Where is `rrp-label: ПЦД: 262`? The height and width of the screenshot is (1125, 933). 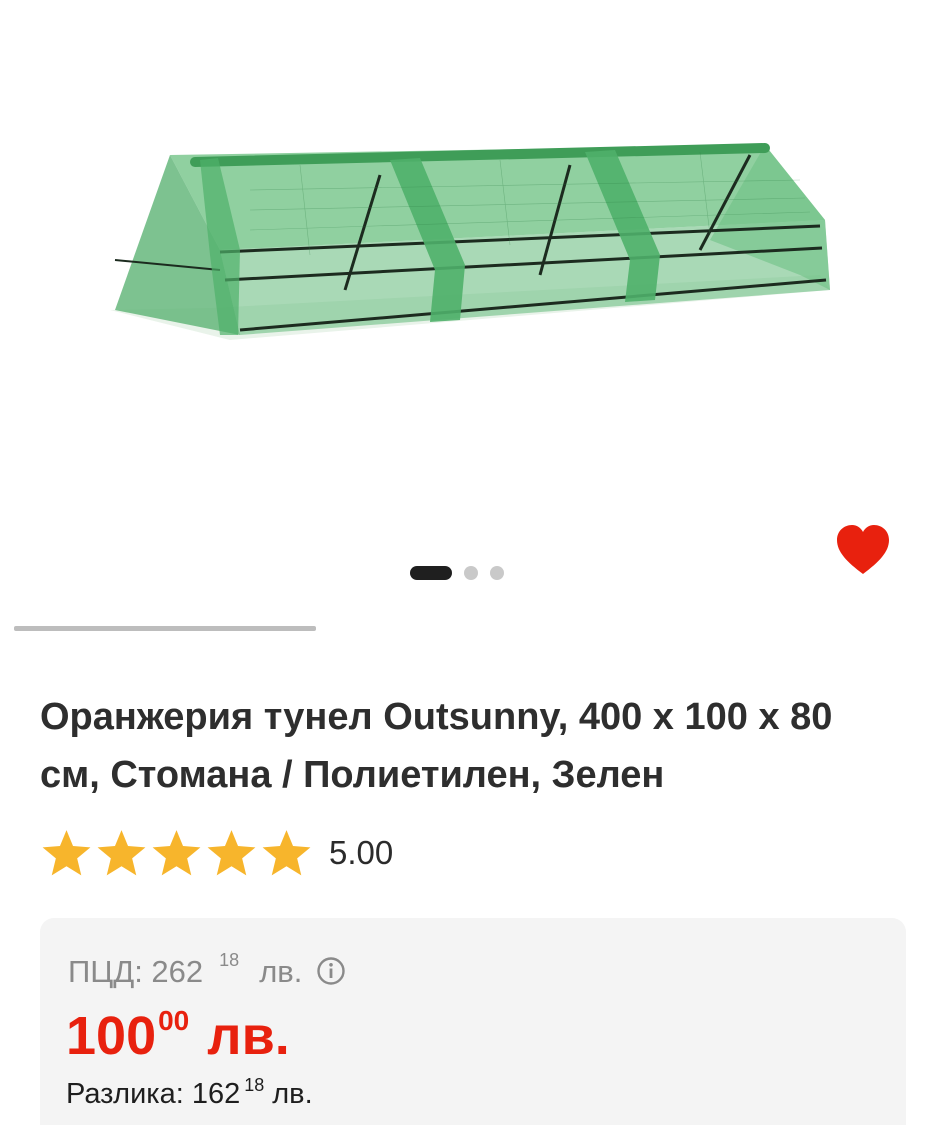 rrp-label: ПЦД: 262 is located at coordinates (136, 971).